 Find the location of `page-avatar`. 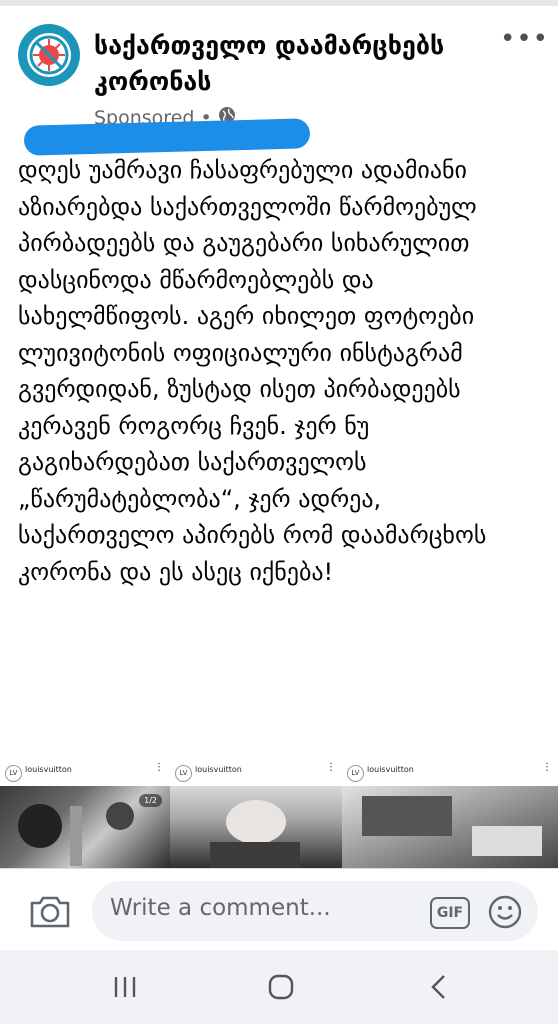

page-avatar is located at coordinates (49, 55).